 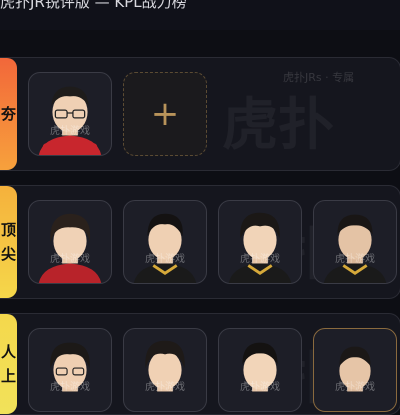 I want to click on watermark-text: 虎扑, so click(x=278, y=125).